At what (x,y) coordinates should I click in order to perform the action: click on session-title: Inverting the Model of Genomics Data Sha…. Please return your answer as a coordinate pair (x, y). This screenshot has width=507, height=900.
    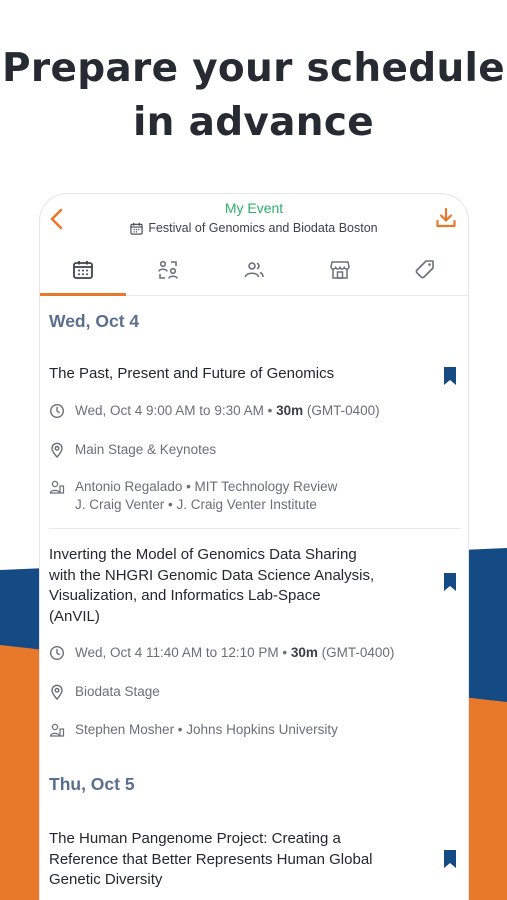
    Looking at the image, I should click on (254, 586).